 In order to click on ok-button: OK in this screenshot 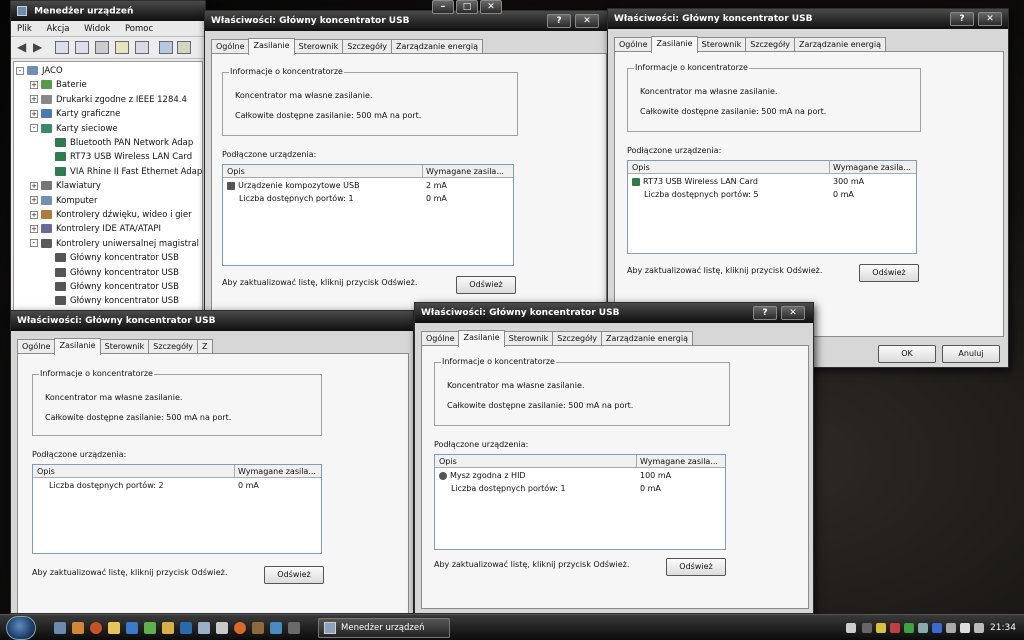, I will do `click(907, 354)`.